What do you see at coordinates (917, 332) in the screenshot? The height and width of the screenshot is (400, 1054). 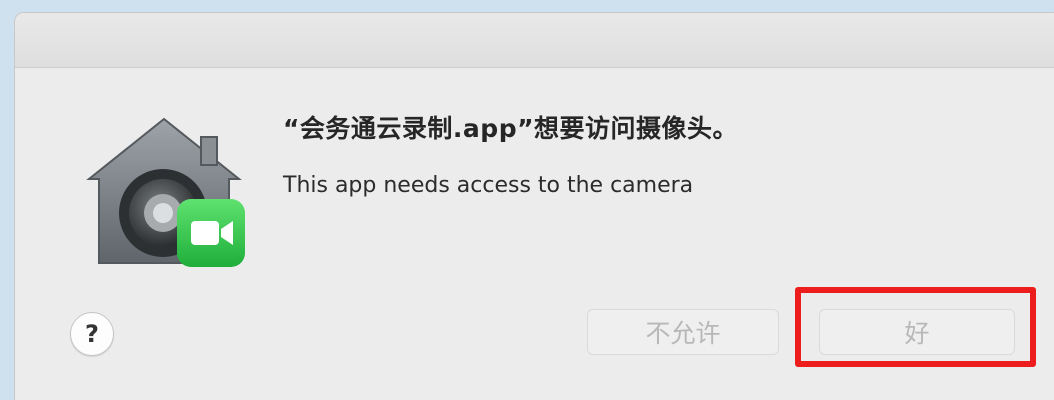 I see `ok-button: 好` at bounding box center [917, 332].